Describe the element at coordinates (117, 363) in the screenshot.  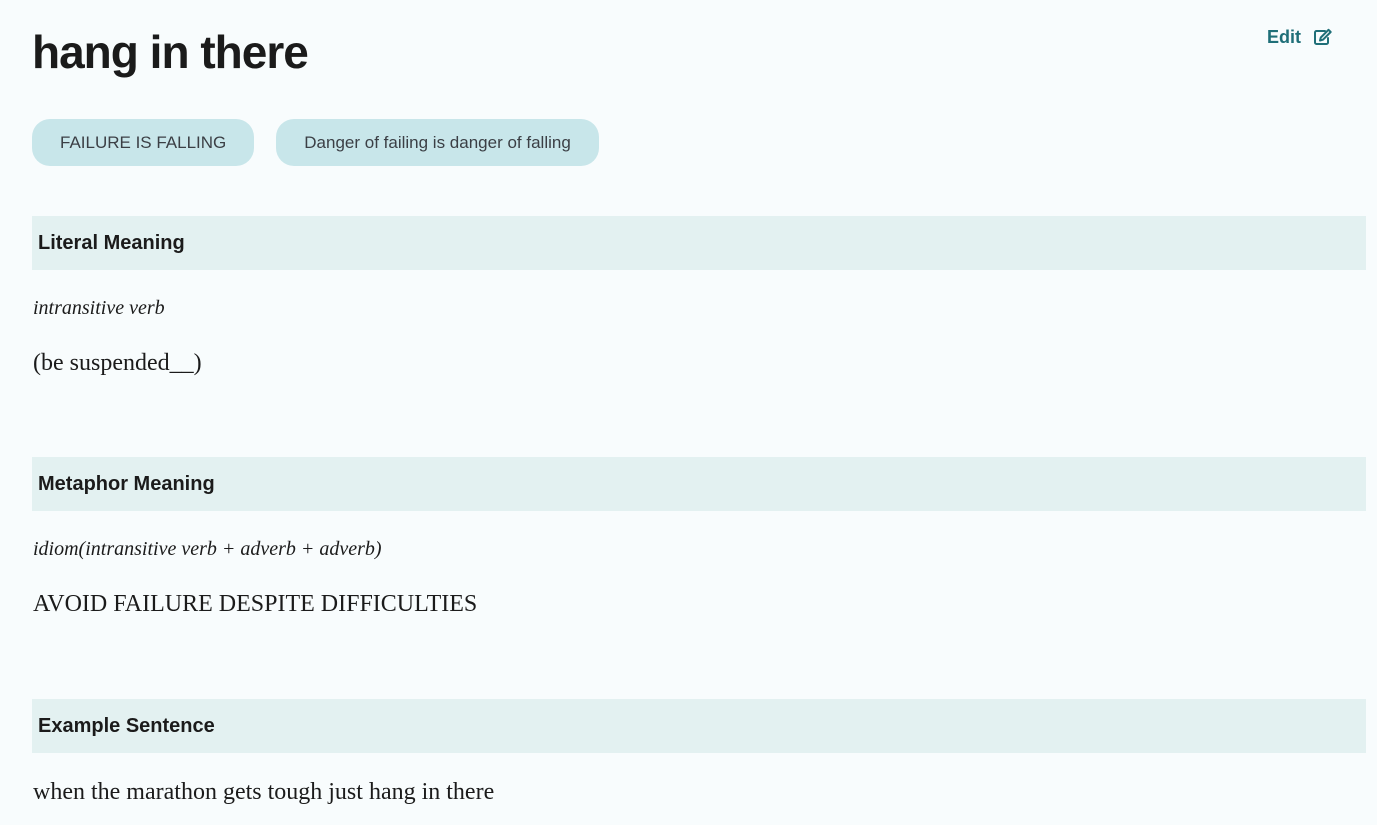
I see `literal-meaning-text: (be suspended__)` at that location.